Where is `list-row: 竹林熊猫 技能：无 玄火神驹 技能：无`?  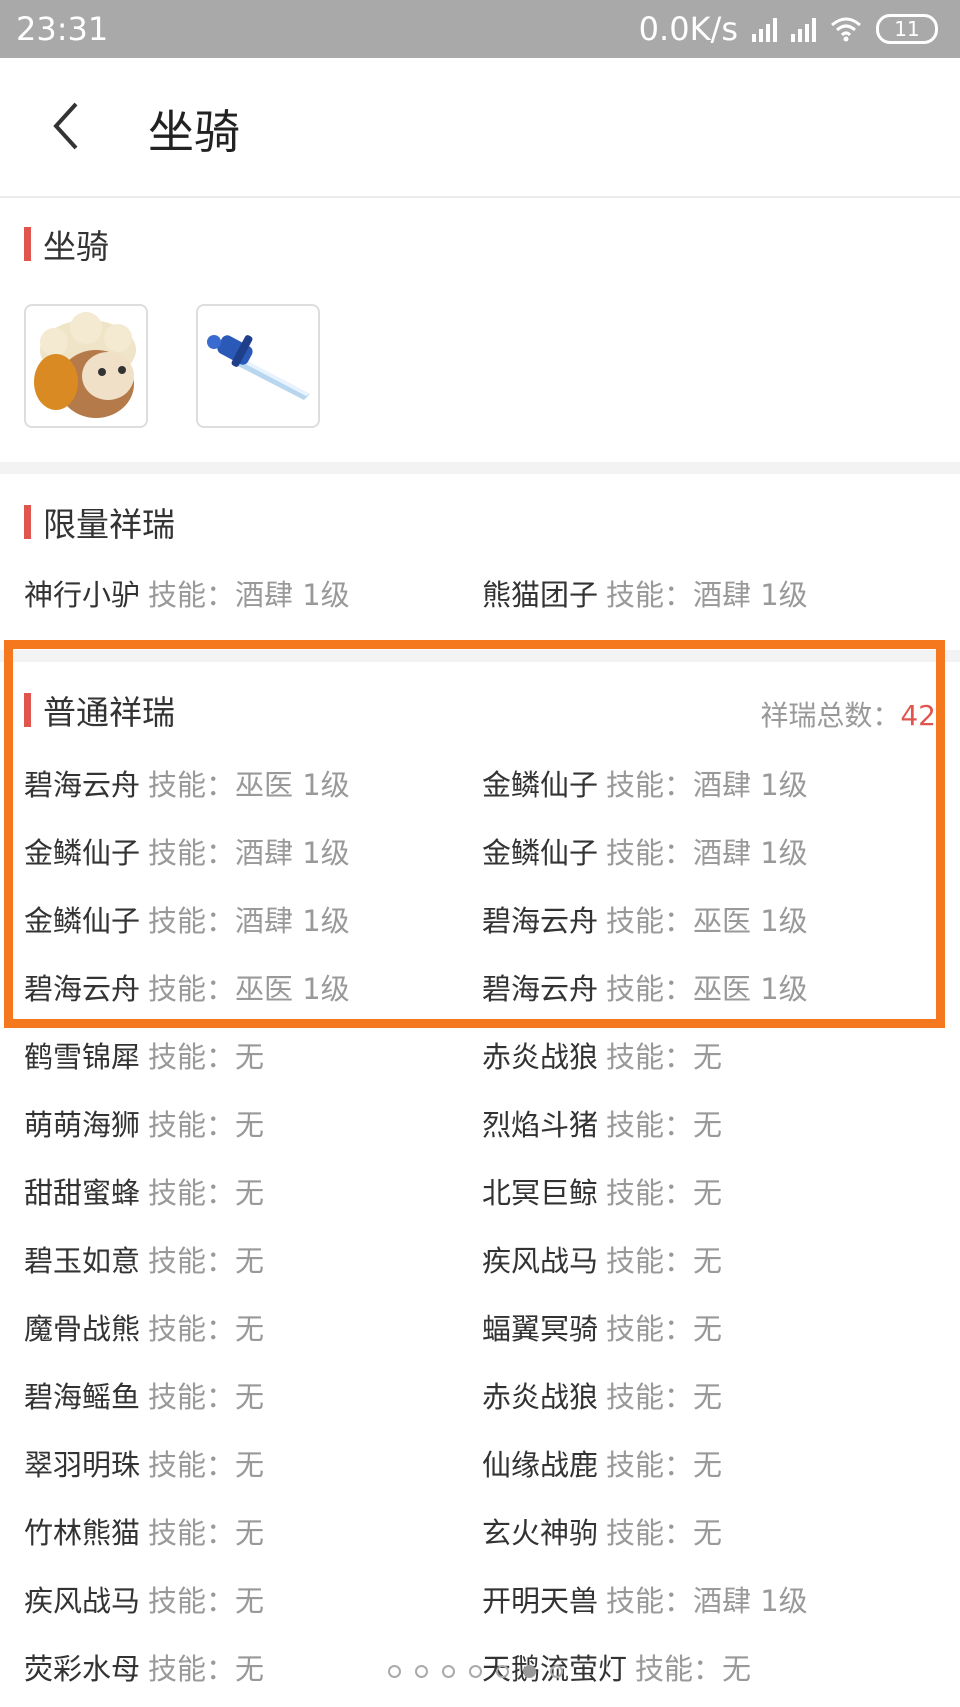 list-row: 竹林熊猫 技能：无 玄火神驹 技能：无 is located at coordinates (480, 1535).